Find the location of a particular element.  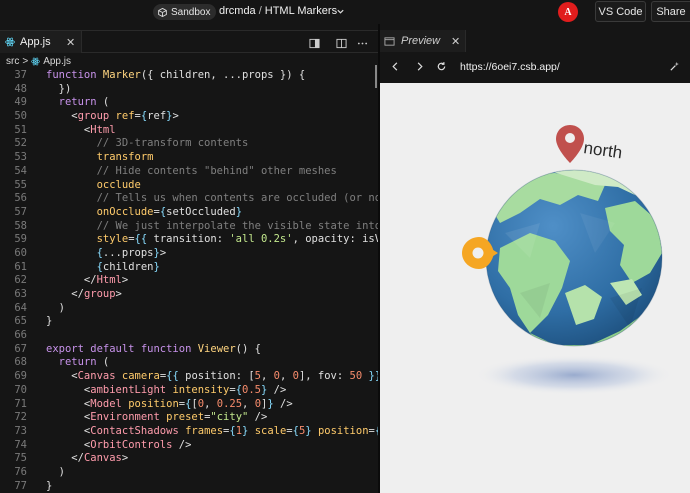

code-line: 67 export default function Viewer() { is located at coordinates (189, 350).